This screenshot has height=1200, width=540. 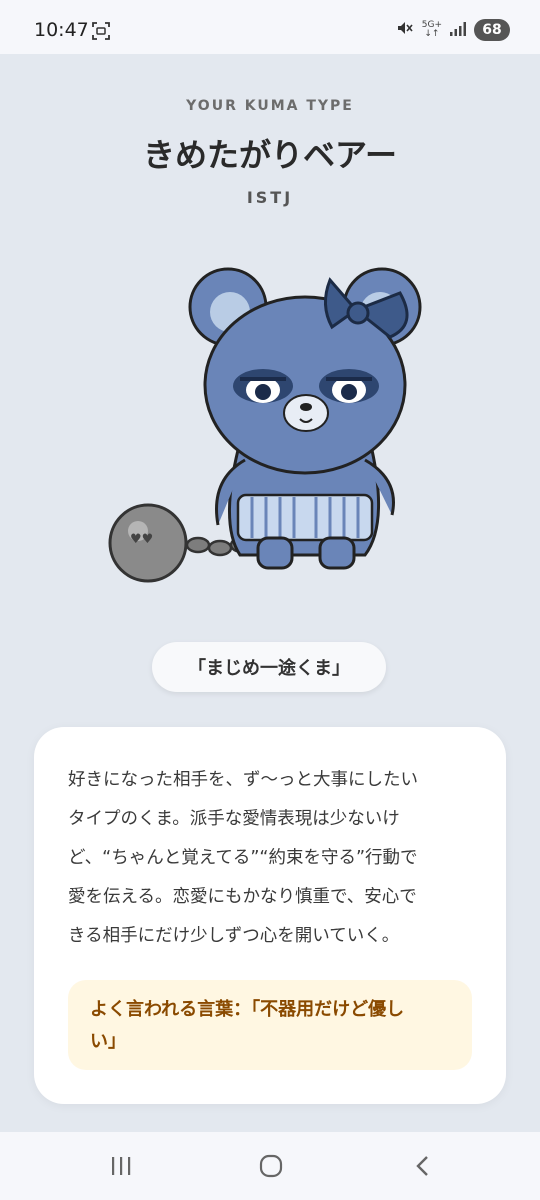 What do you see at coordinates (270, 155) in the screenshot?
I see `page-title: きめたがりベアー` at bounding box center [270, 155].